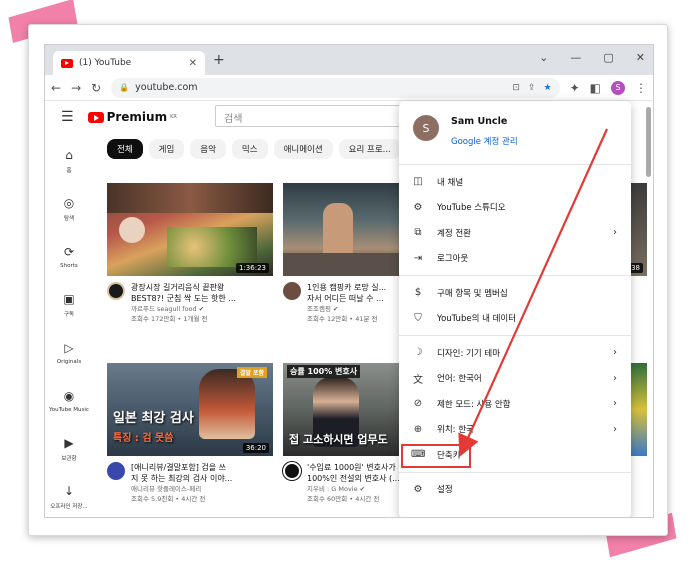 The image size is (691, 562). I want to click on annotation-arrow, so click(533, 293).